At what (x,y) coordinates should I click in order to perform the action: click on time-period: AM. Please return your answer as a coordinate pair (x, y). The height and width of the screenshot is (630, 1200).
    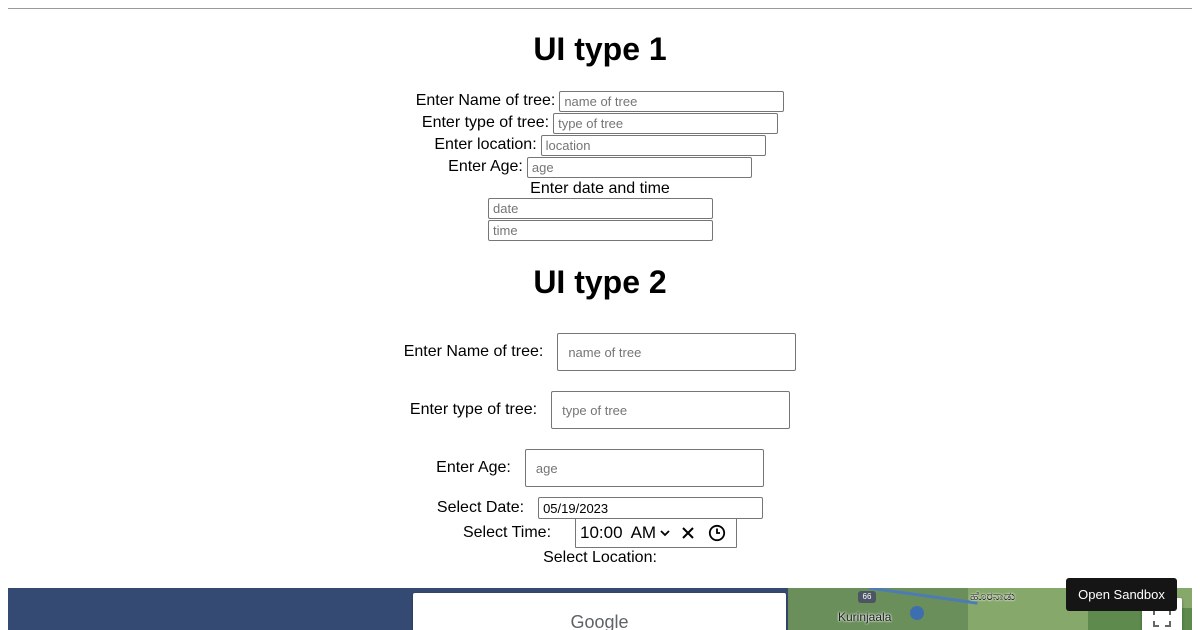
    Looking at the image, I should click on (644, 533).